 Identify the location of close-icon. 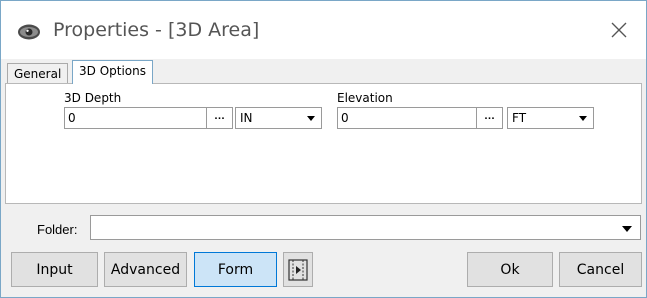
(619, 30).